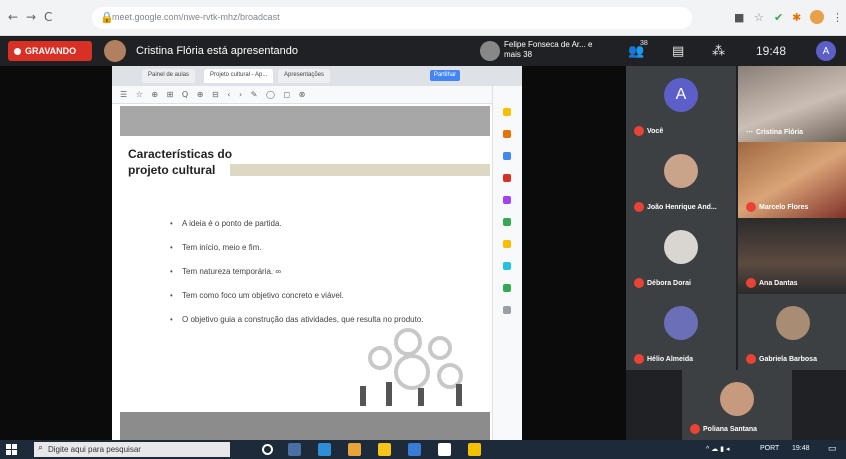 Image resolution: width=846 pixels, height=459 pixels. Describe the element at coordinates (115, 51) in the screenshot. I see `presenter-avatar` at that location.